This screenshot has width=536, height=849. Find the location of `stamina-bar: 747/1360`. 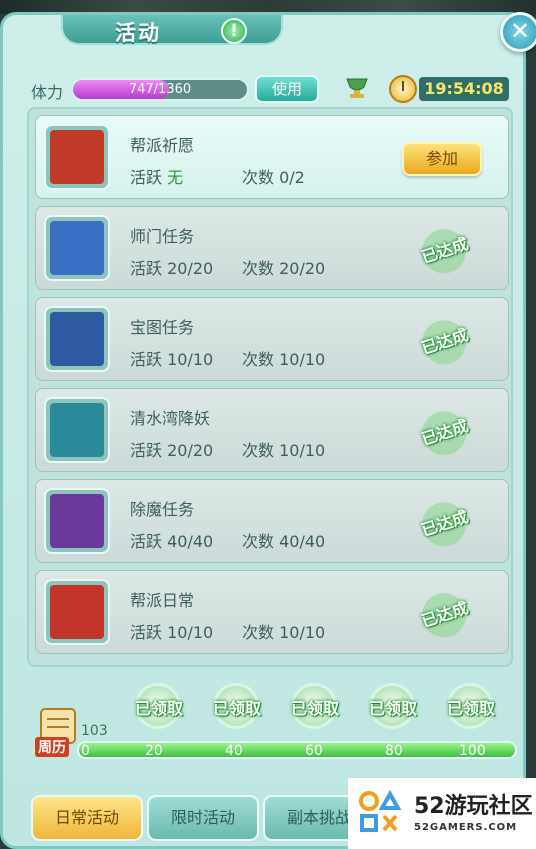

stamina-bar: 747/1360 is located at coordinates (160, 89).